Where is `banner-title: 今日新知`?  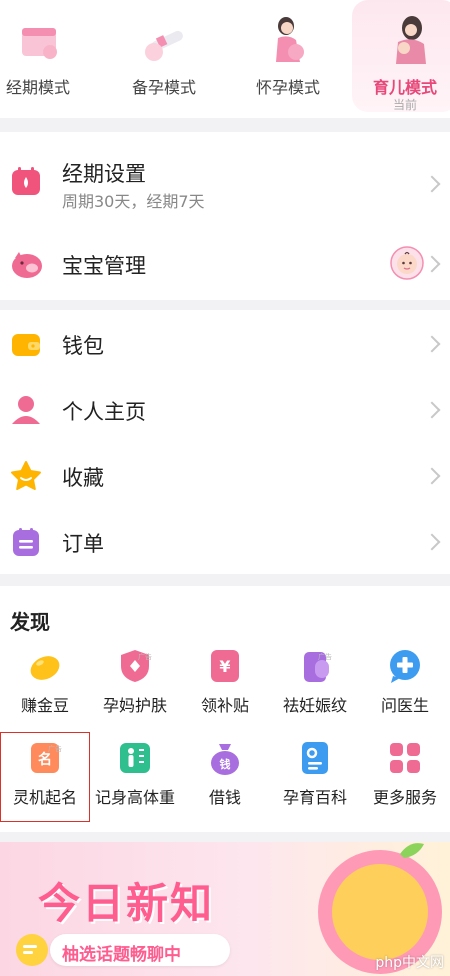 banner-title: 今日新知 is located at coordinates (126, 903).